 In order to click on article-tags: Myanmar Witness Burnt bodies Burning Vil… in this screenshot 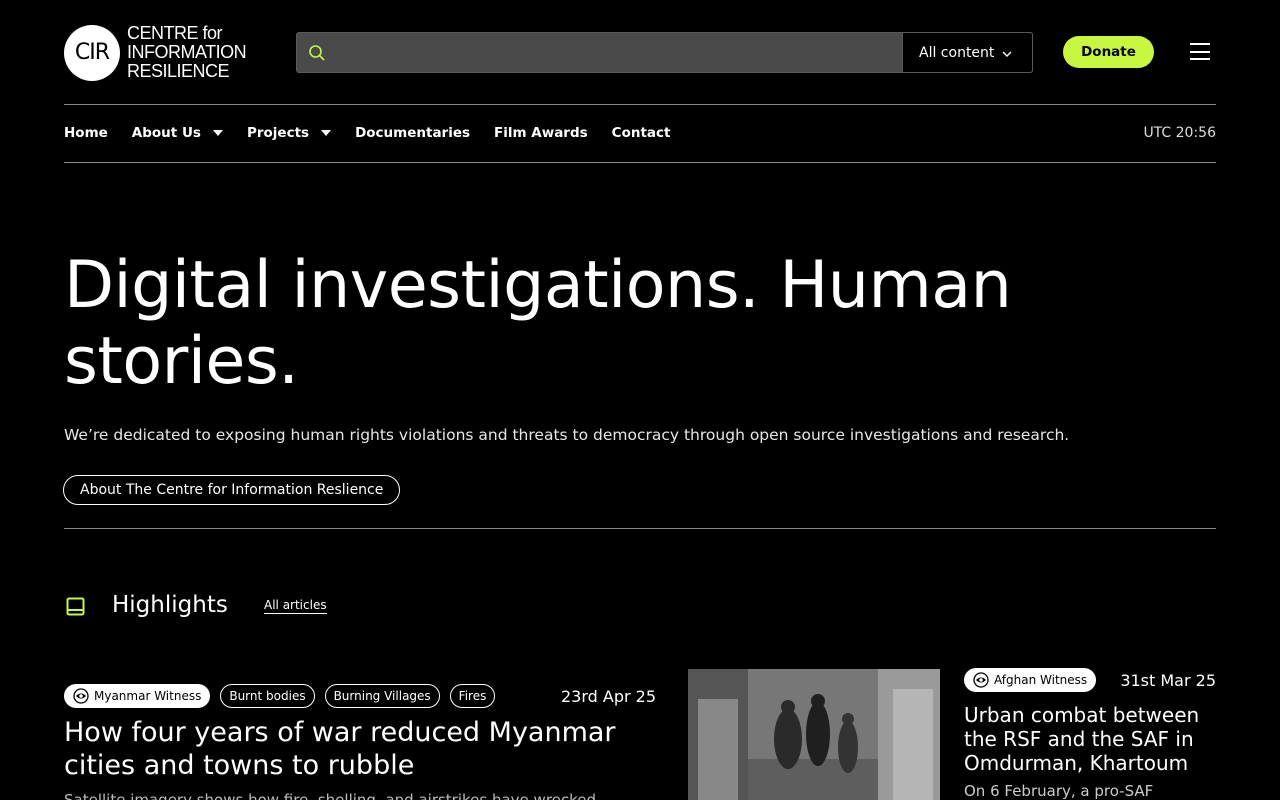, I will do `click(280, 696)`.